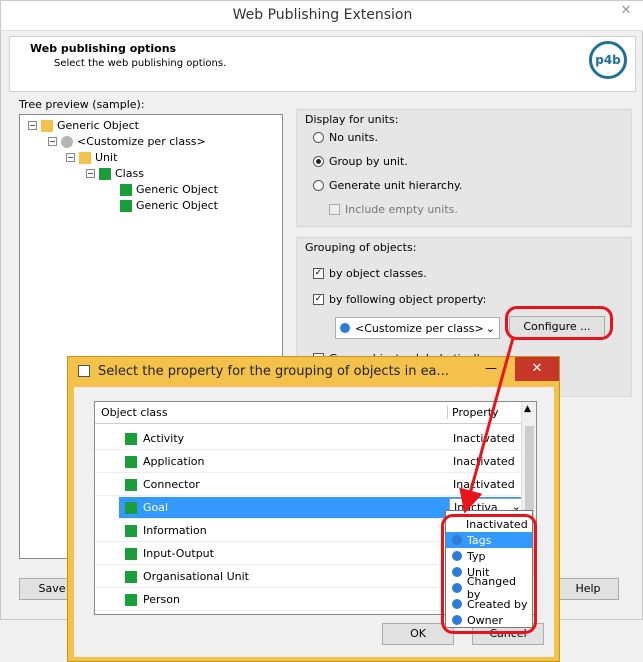  I want to click on row-class-name: Goal, so click(156, 507).